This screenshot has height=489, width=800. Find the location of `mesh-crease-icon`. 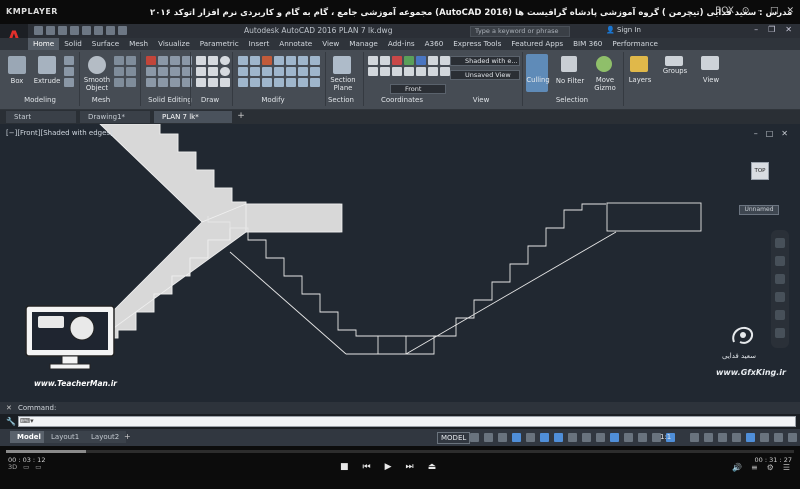

mesh-crease-icon is located at coordinates (131, 71).